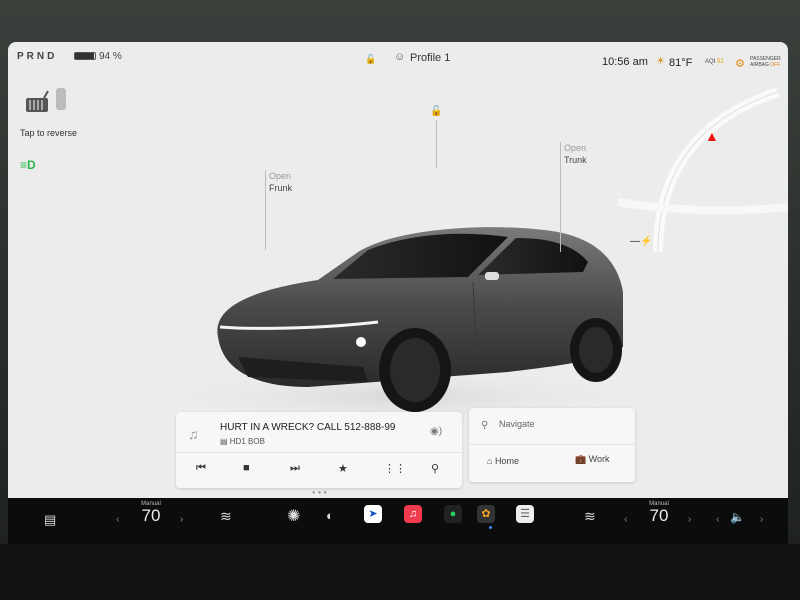 Image resolution: width=800 pixels, height=600 pixels. What do you see at coordinates (320, 493) in the screenshot?
I see `page-indicator: ●●●` at bounding box center [320, 493].